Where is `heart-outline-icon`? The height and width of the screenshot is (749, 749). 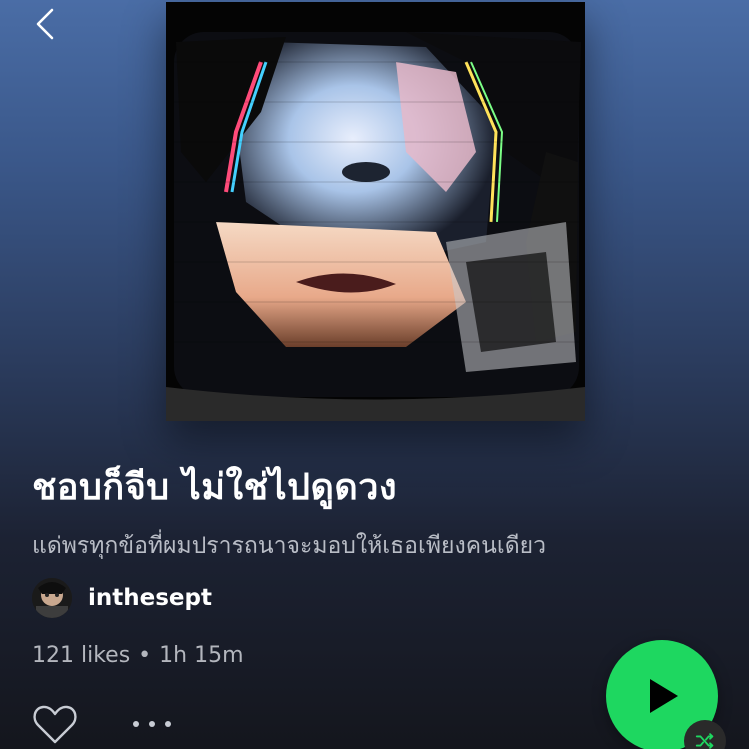 heart-outline-icon is located at coordinates (55, 724).